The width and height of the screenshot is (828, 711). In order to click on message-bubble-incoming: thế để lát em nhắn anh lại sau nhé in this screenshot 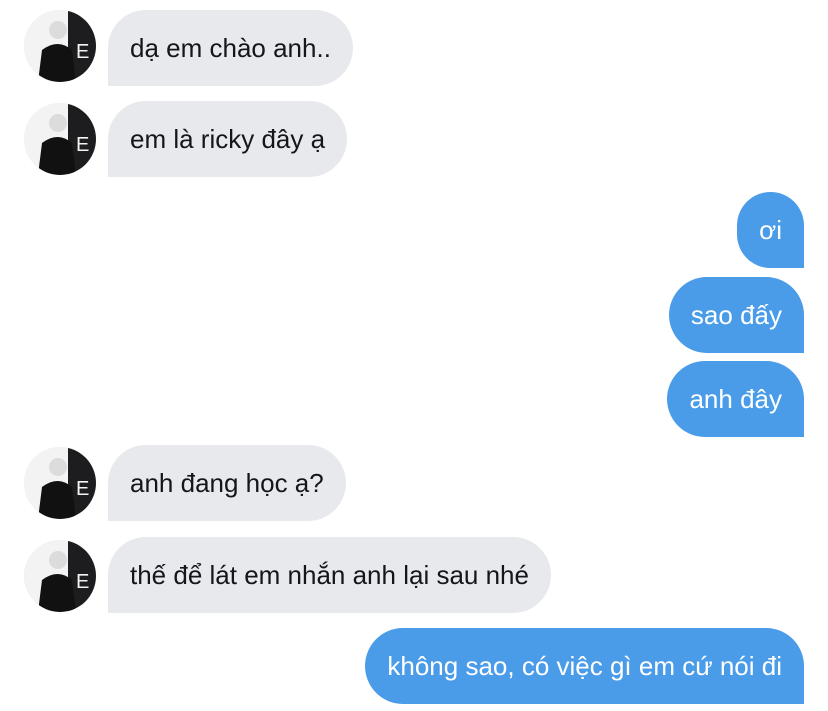, I will do `click(329, 575)`.